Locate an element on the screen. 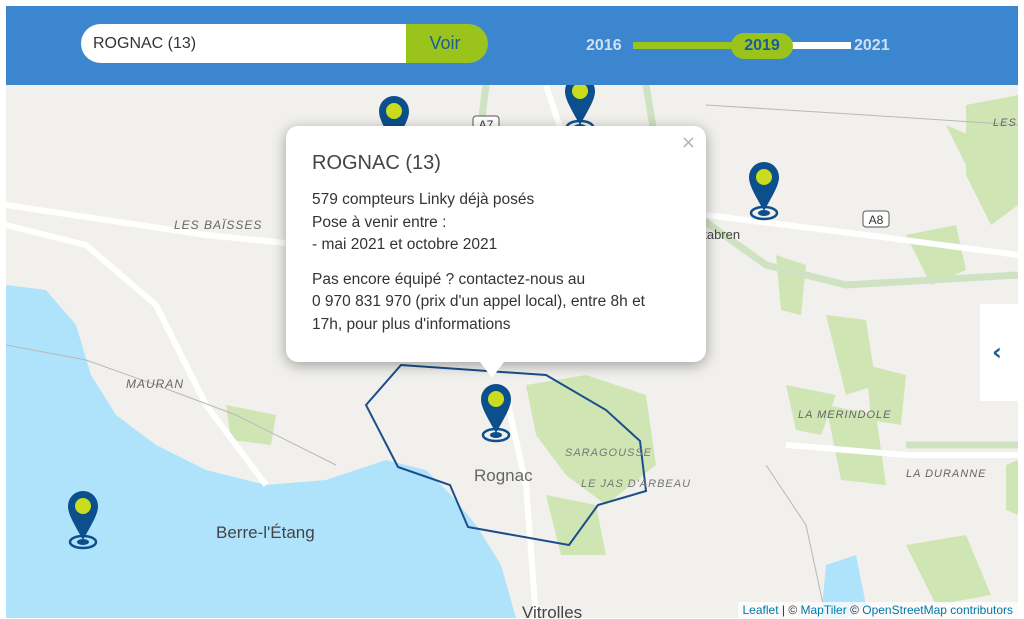 The height and width of the screenshot is (619, 1024). side-panel-toggle: ‹ is located at coordinates (999, 352).